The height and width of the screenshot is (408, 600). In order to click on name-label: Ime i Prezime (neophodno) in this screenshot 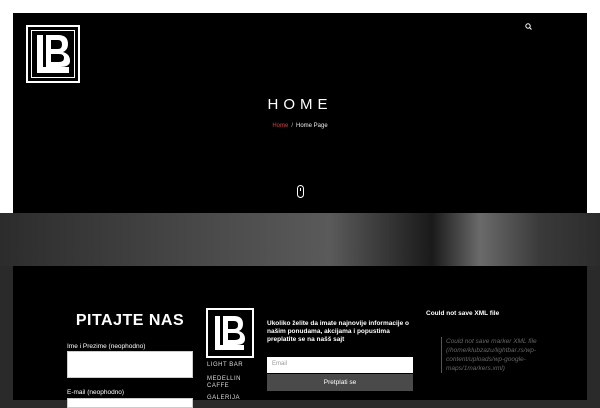, I will do `click(106, 346)`.